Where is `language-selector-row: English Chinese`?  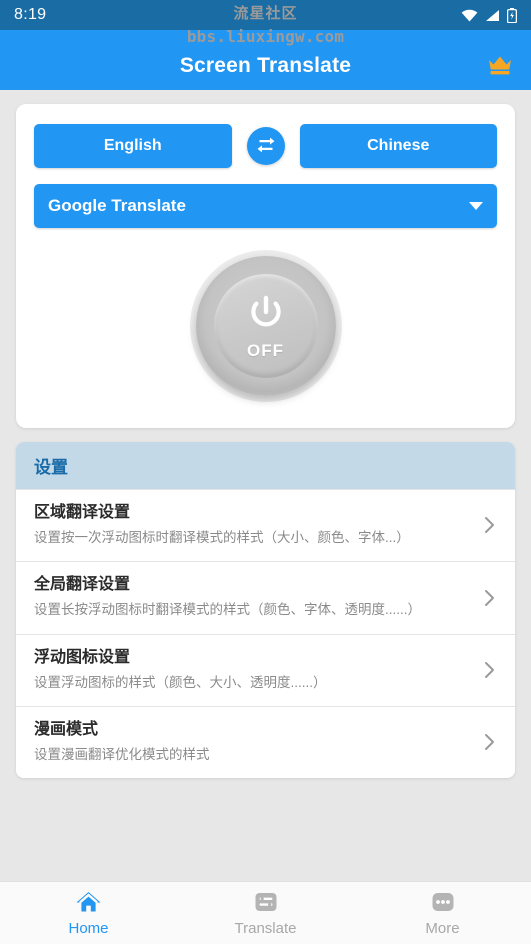 language-selector-row: English Chinese is located at coordinates (265, 146).